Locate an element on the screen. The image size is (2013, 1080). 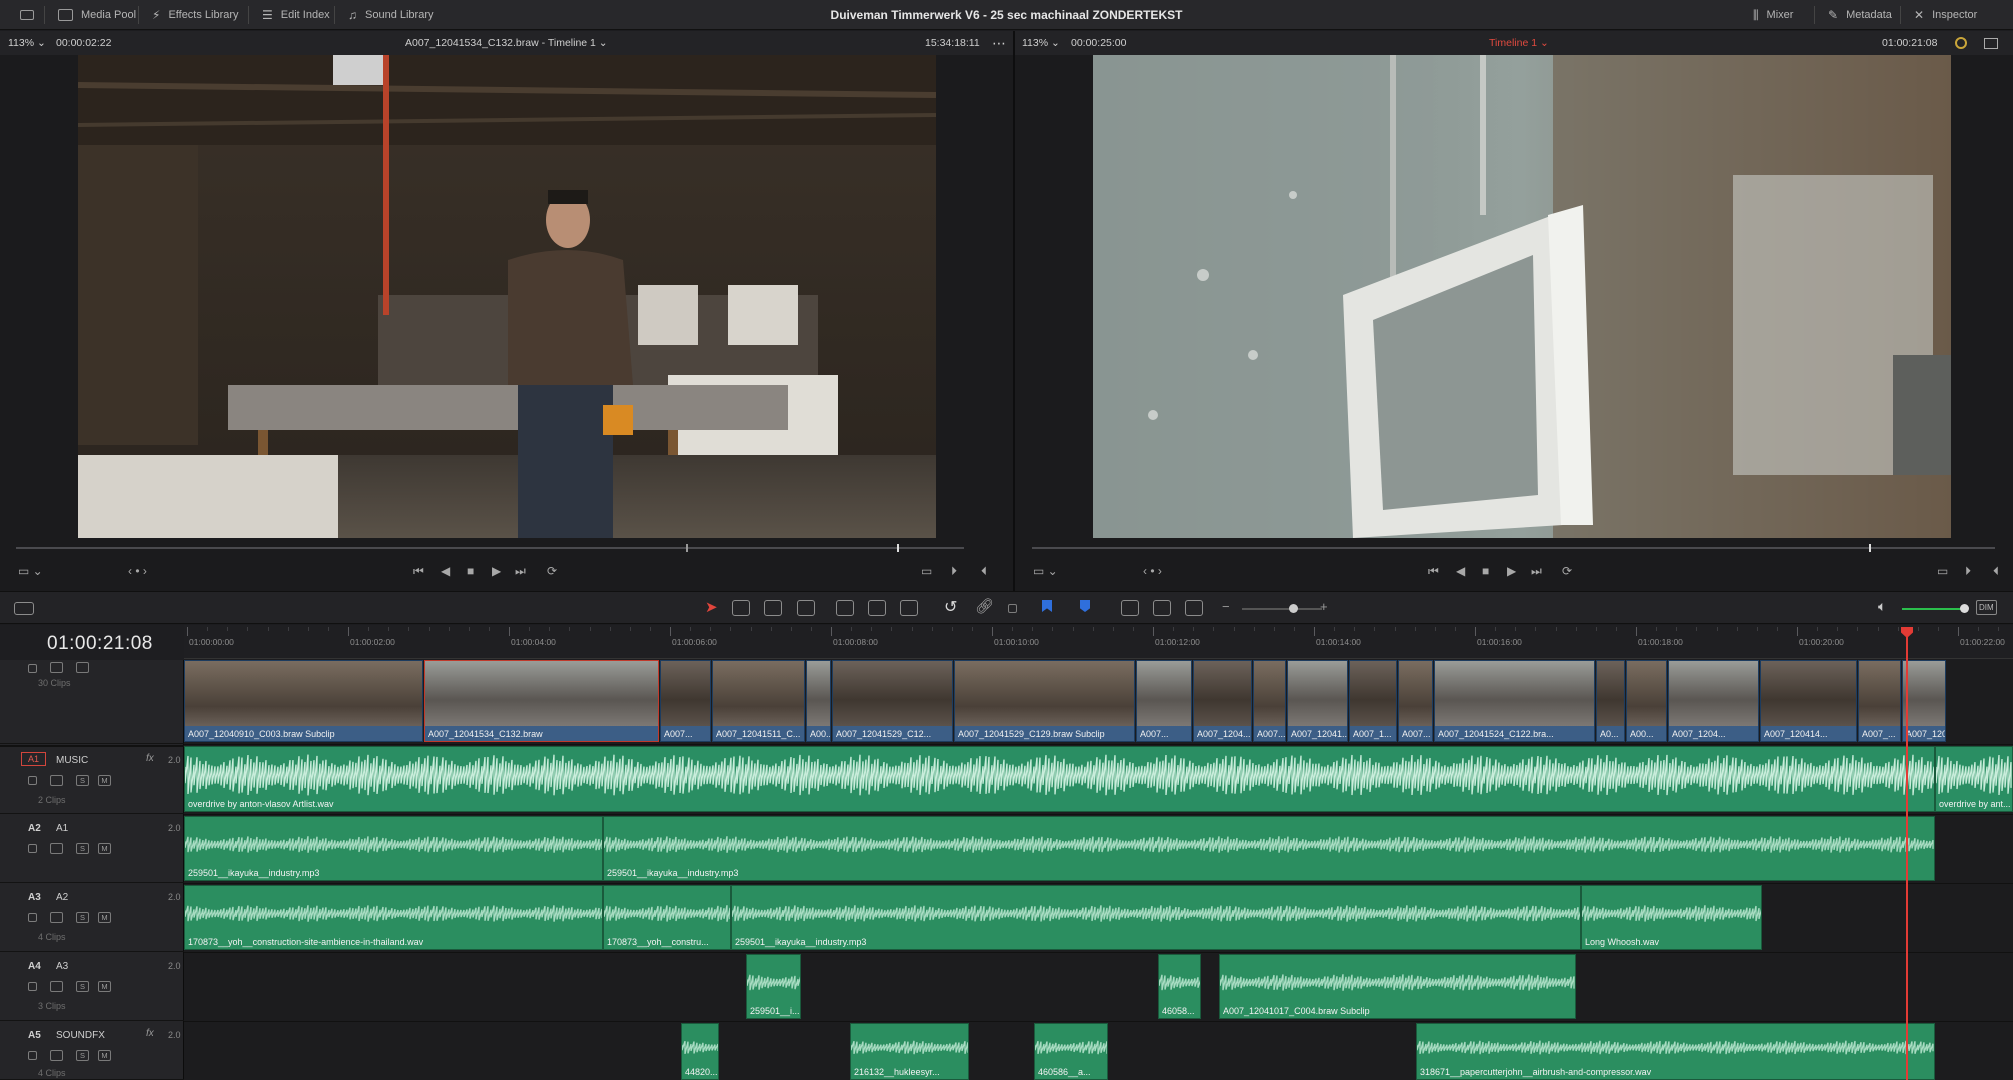
timeline-loop-icon: ⟳ is located at coordinates (1567, 571).